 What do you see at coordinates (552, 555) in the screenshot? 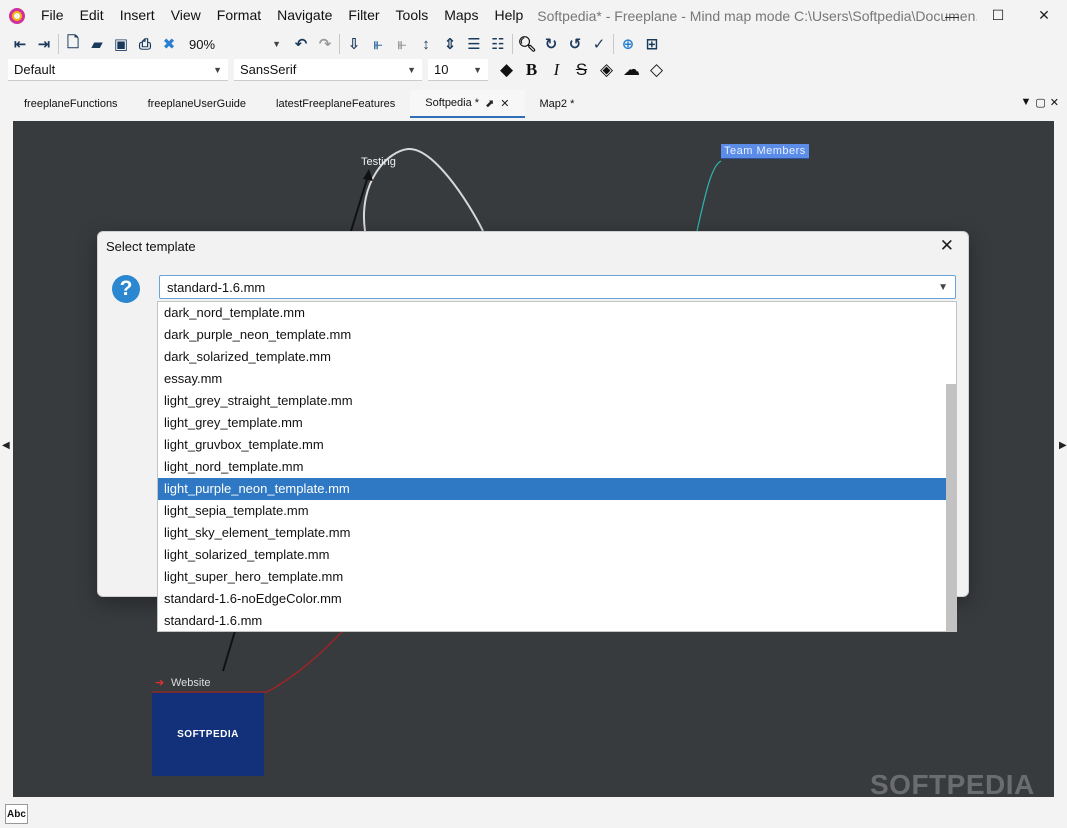
I see `template-option: light_solarized_template.mm` at bounding box center [552, 555].